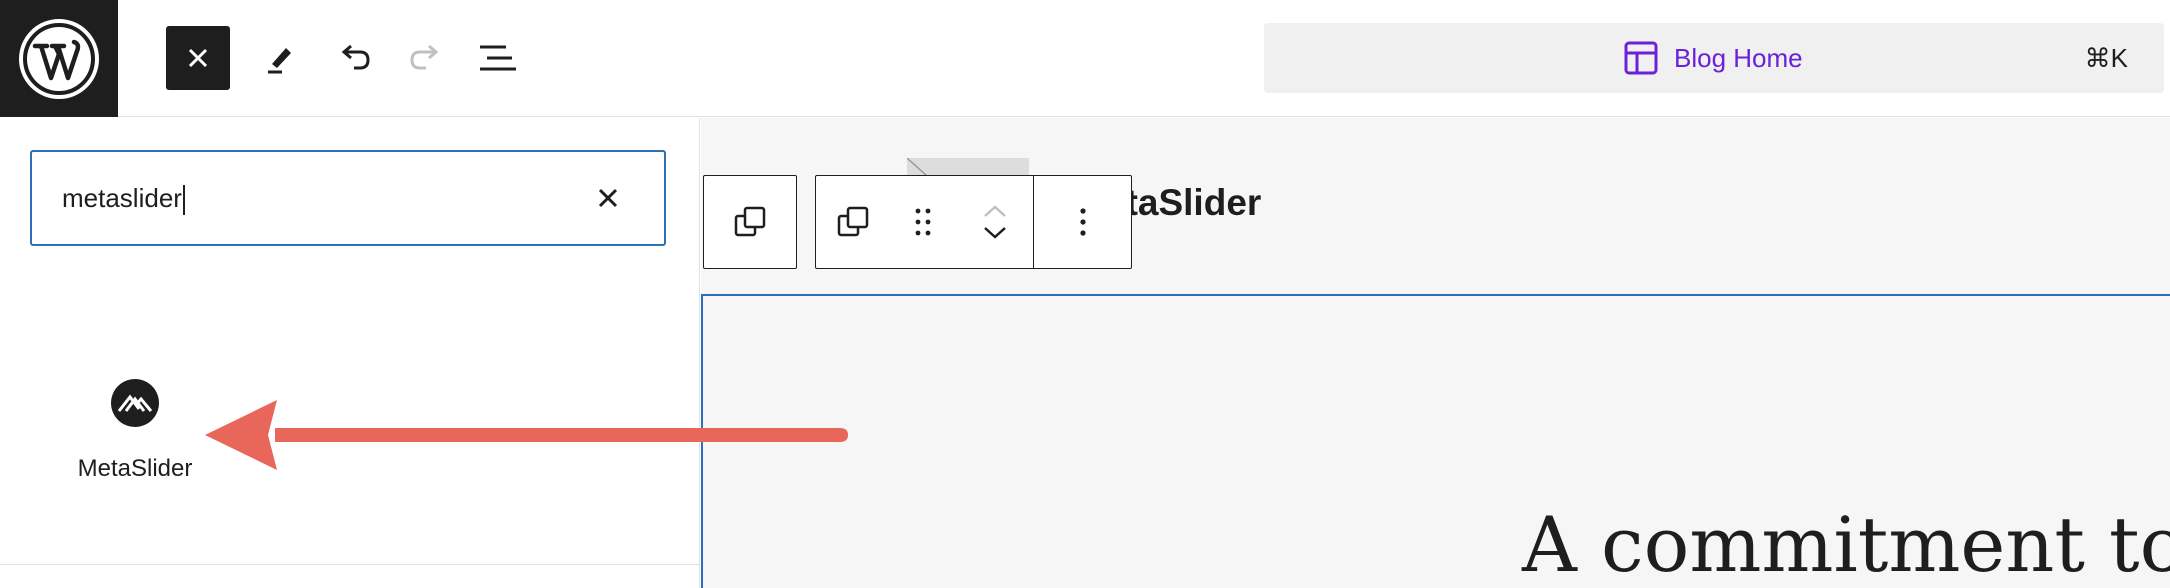 The height and width of the screenshot is (588, 2170). Describe the element at coordinates (2106, 58) in the screenshot. I see `keyboard-shortcut: ⌘K` at that location.